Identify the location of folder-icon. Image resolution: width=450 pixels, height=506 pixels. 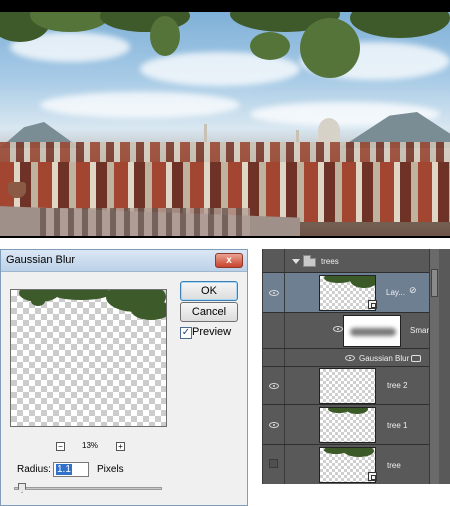
(309, 261).